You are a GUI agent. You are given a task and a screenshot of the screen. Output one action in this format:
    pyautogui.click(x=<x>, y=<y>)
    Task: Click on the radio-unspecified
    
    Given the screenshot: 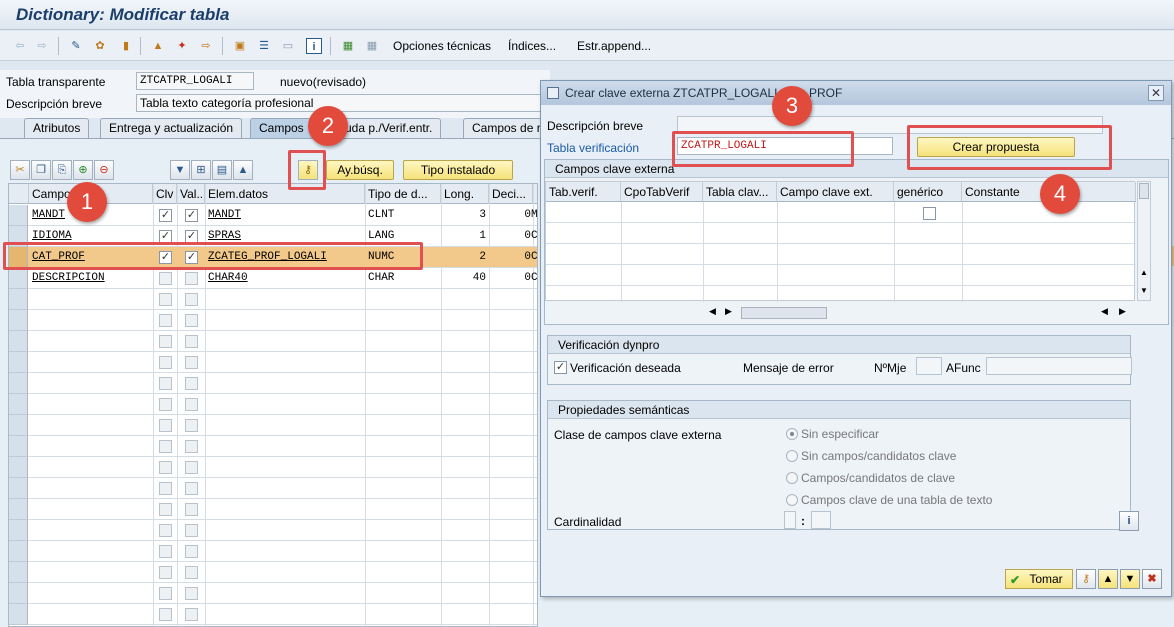 What is the action you would take?
    pyautogui.click(x=792, y=434)
    